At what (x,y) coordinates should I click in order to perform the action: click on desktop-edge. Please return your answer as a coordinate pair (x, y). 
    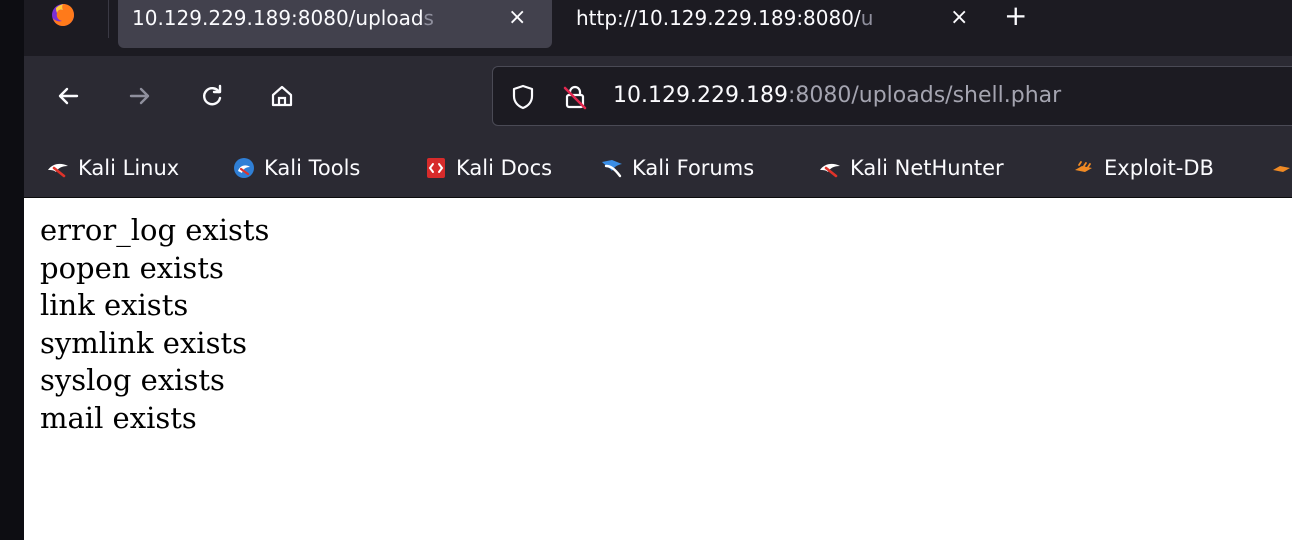
    Looking at the image, I should click on (12, 270).